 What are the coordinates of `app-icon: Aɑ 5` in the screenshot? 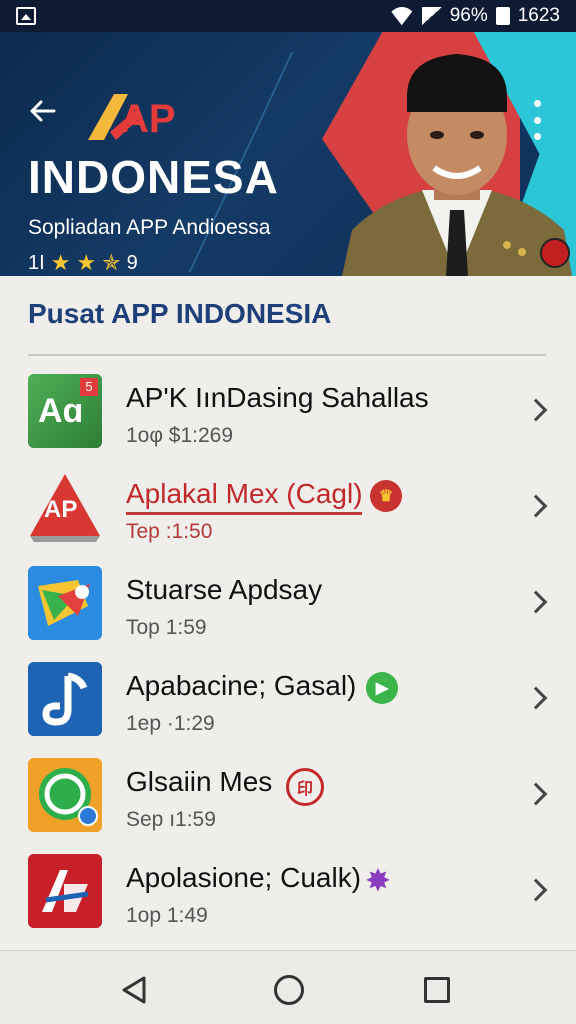 It's located at (65, 411).